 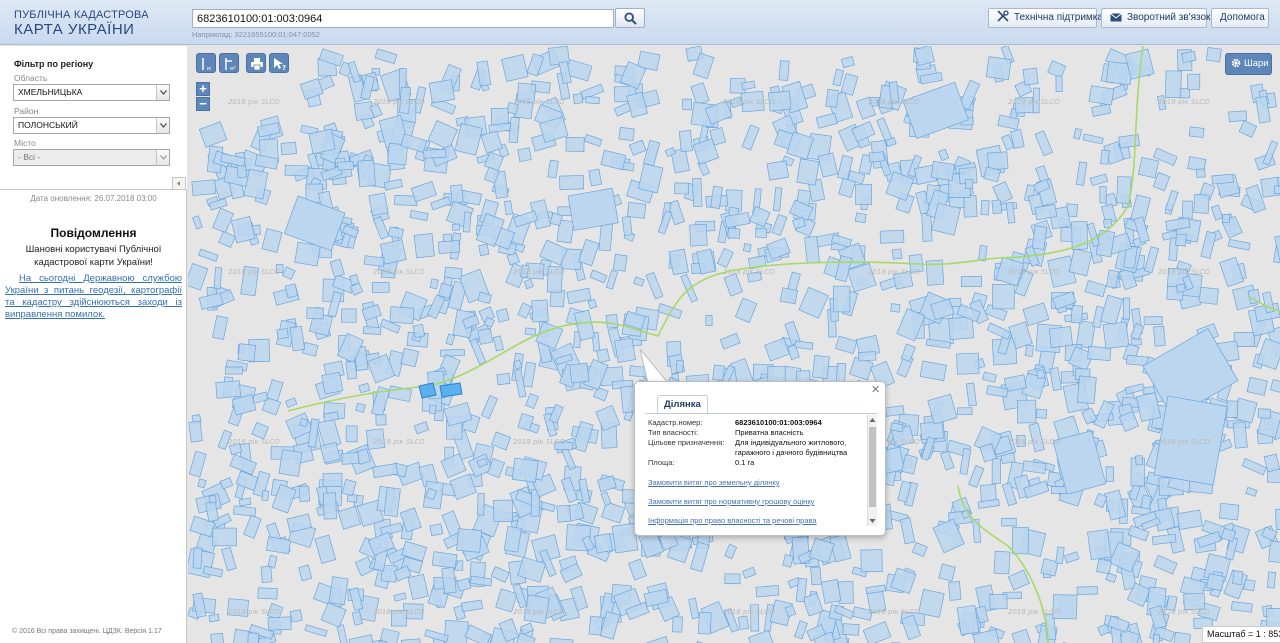 I want to click on print-button, so click(x=256, y=63).